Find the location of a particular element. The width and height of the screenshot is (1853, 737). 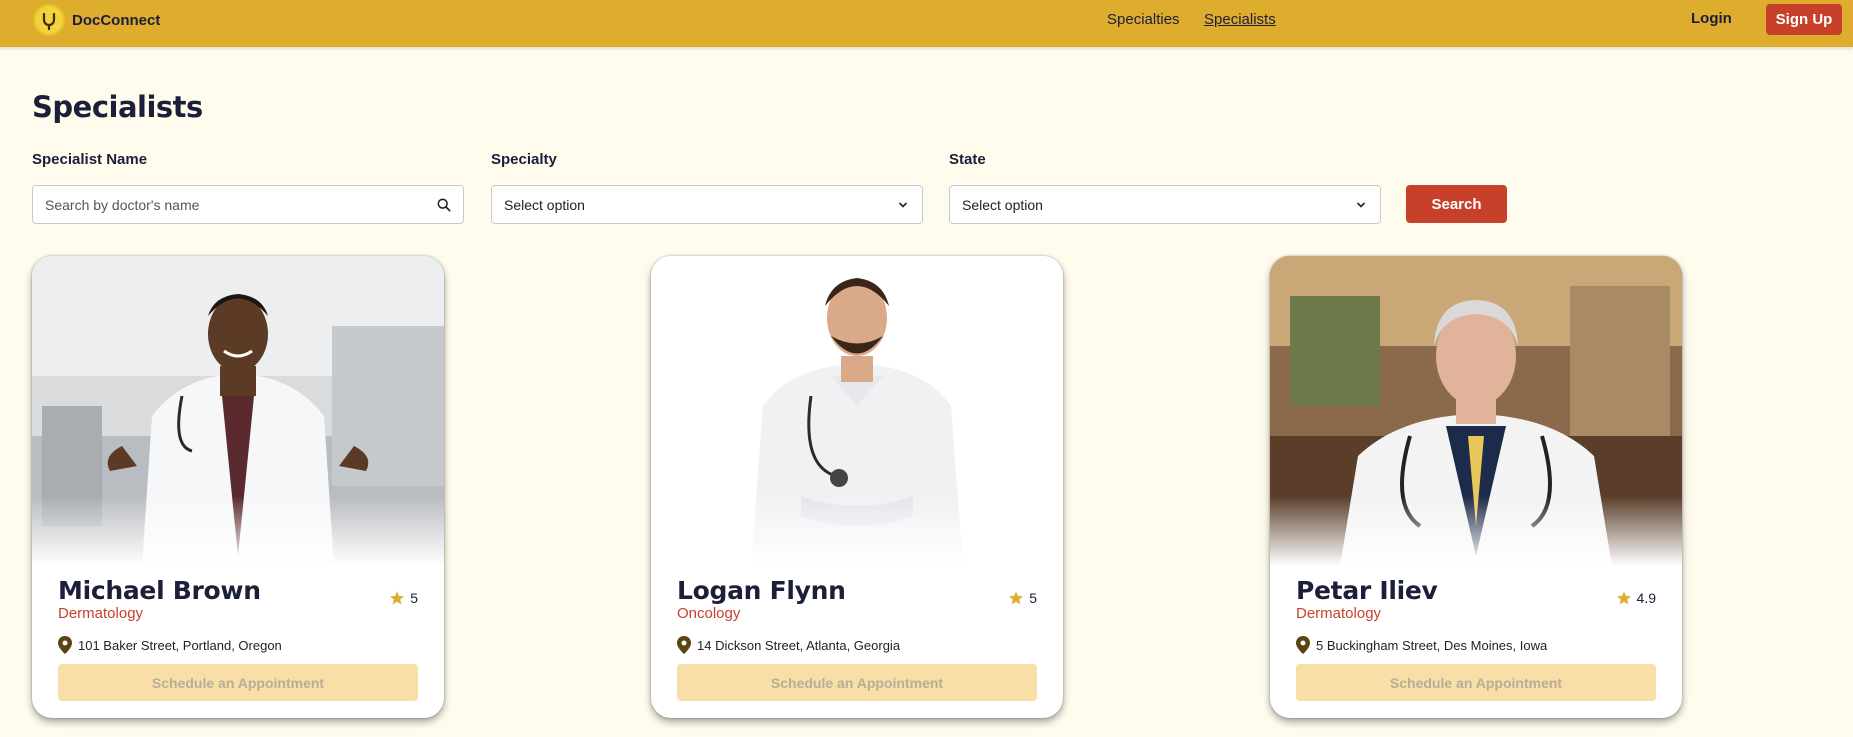

doctor-rating: 4.9 is located at coordinates (1636, 598).